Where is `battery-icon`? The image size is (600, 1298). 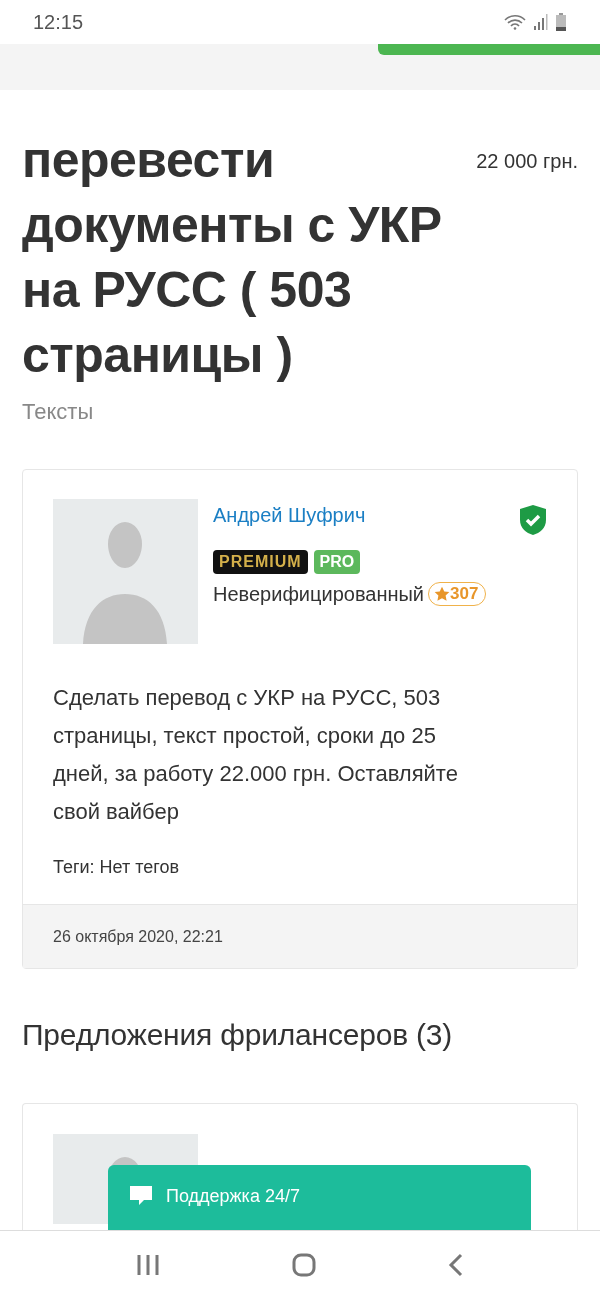
battery-icon is located at coordinates (561, 22).